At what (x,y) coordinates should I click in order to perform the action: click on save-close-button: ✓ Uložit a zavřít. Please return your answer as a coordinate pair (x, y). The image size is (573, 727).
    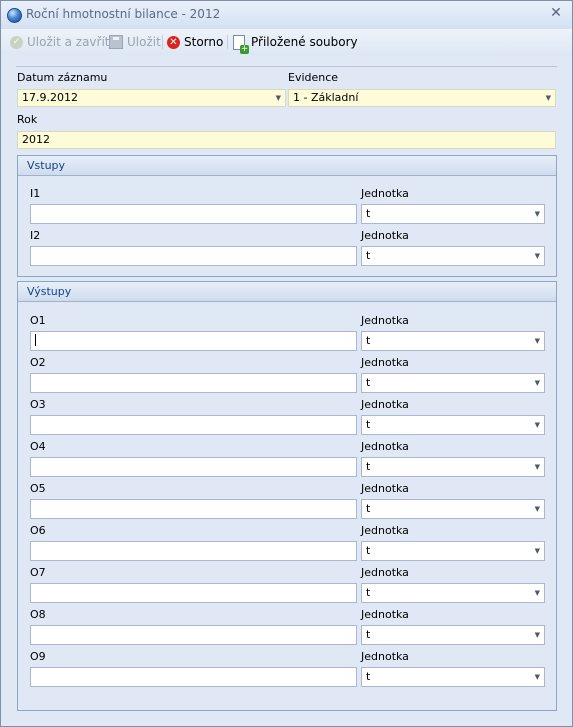
    Looking at the image, I should click on (60, 42).